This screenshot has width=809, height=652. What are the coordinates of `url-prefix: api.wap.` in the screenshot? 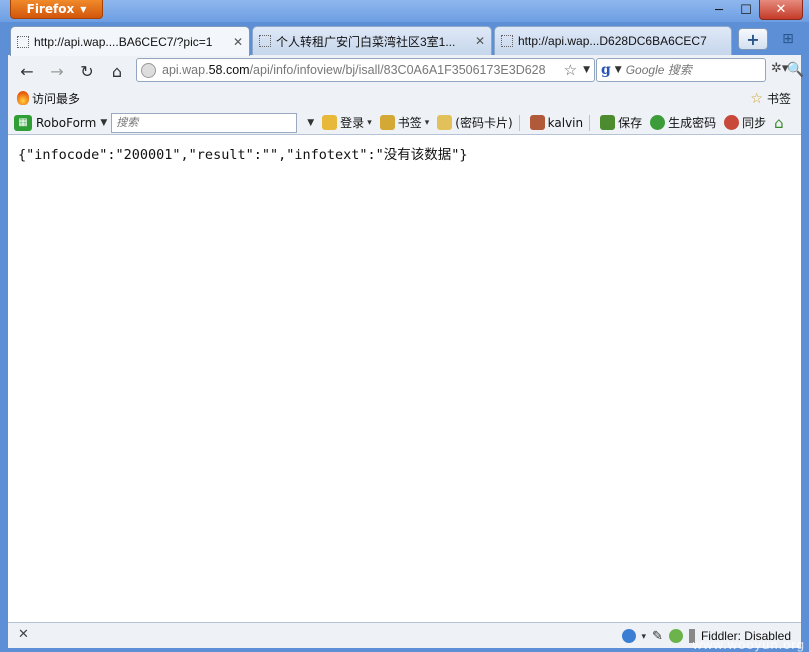 It's located at (185, 70).